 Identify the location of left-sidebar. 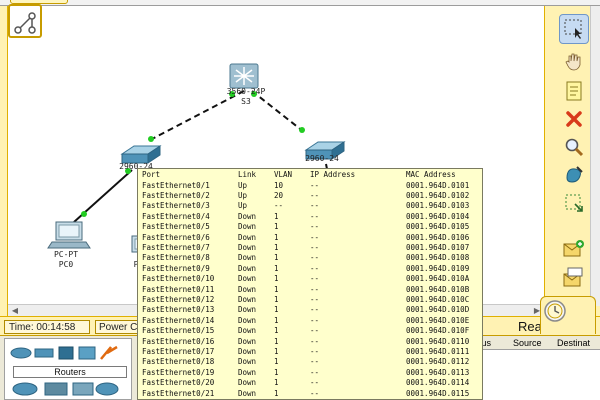
(4, 161).